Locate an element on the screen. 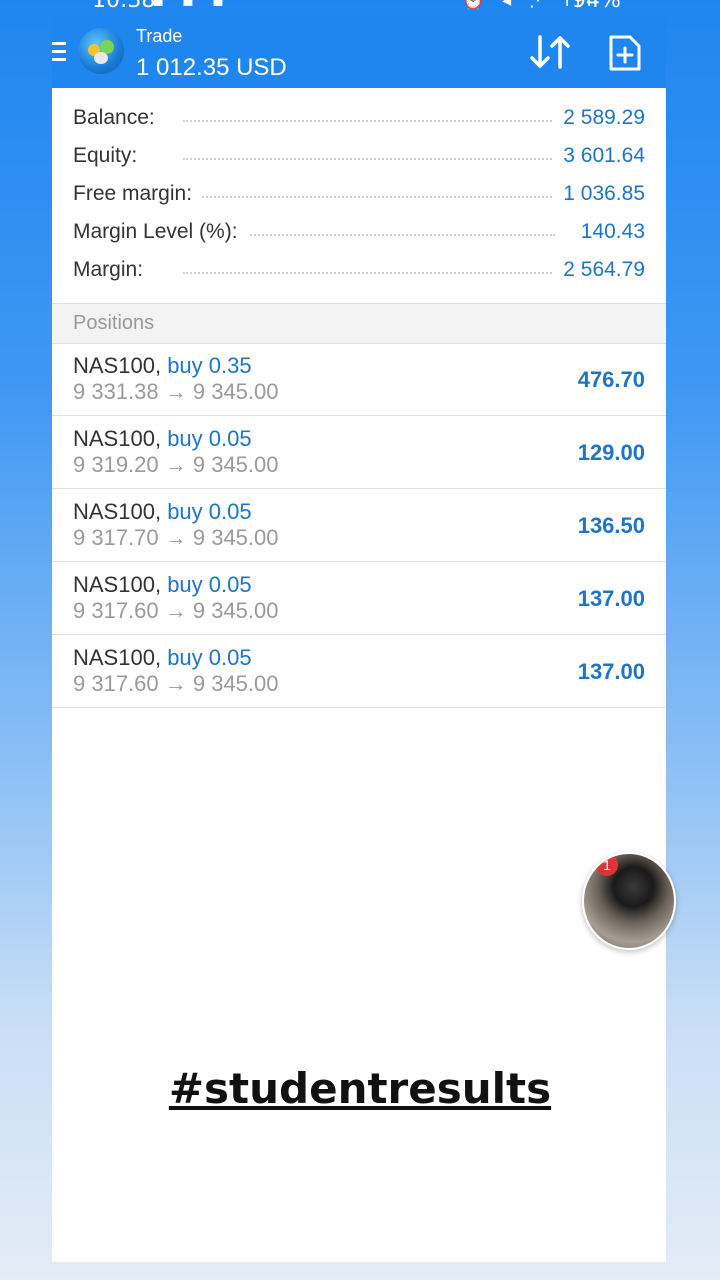 The height and width of the screenshot is (1280, 720). battery-level: 94% is located at coordinates (596, 6).